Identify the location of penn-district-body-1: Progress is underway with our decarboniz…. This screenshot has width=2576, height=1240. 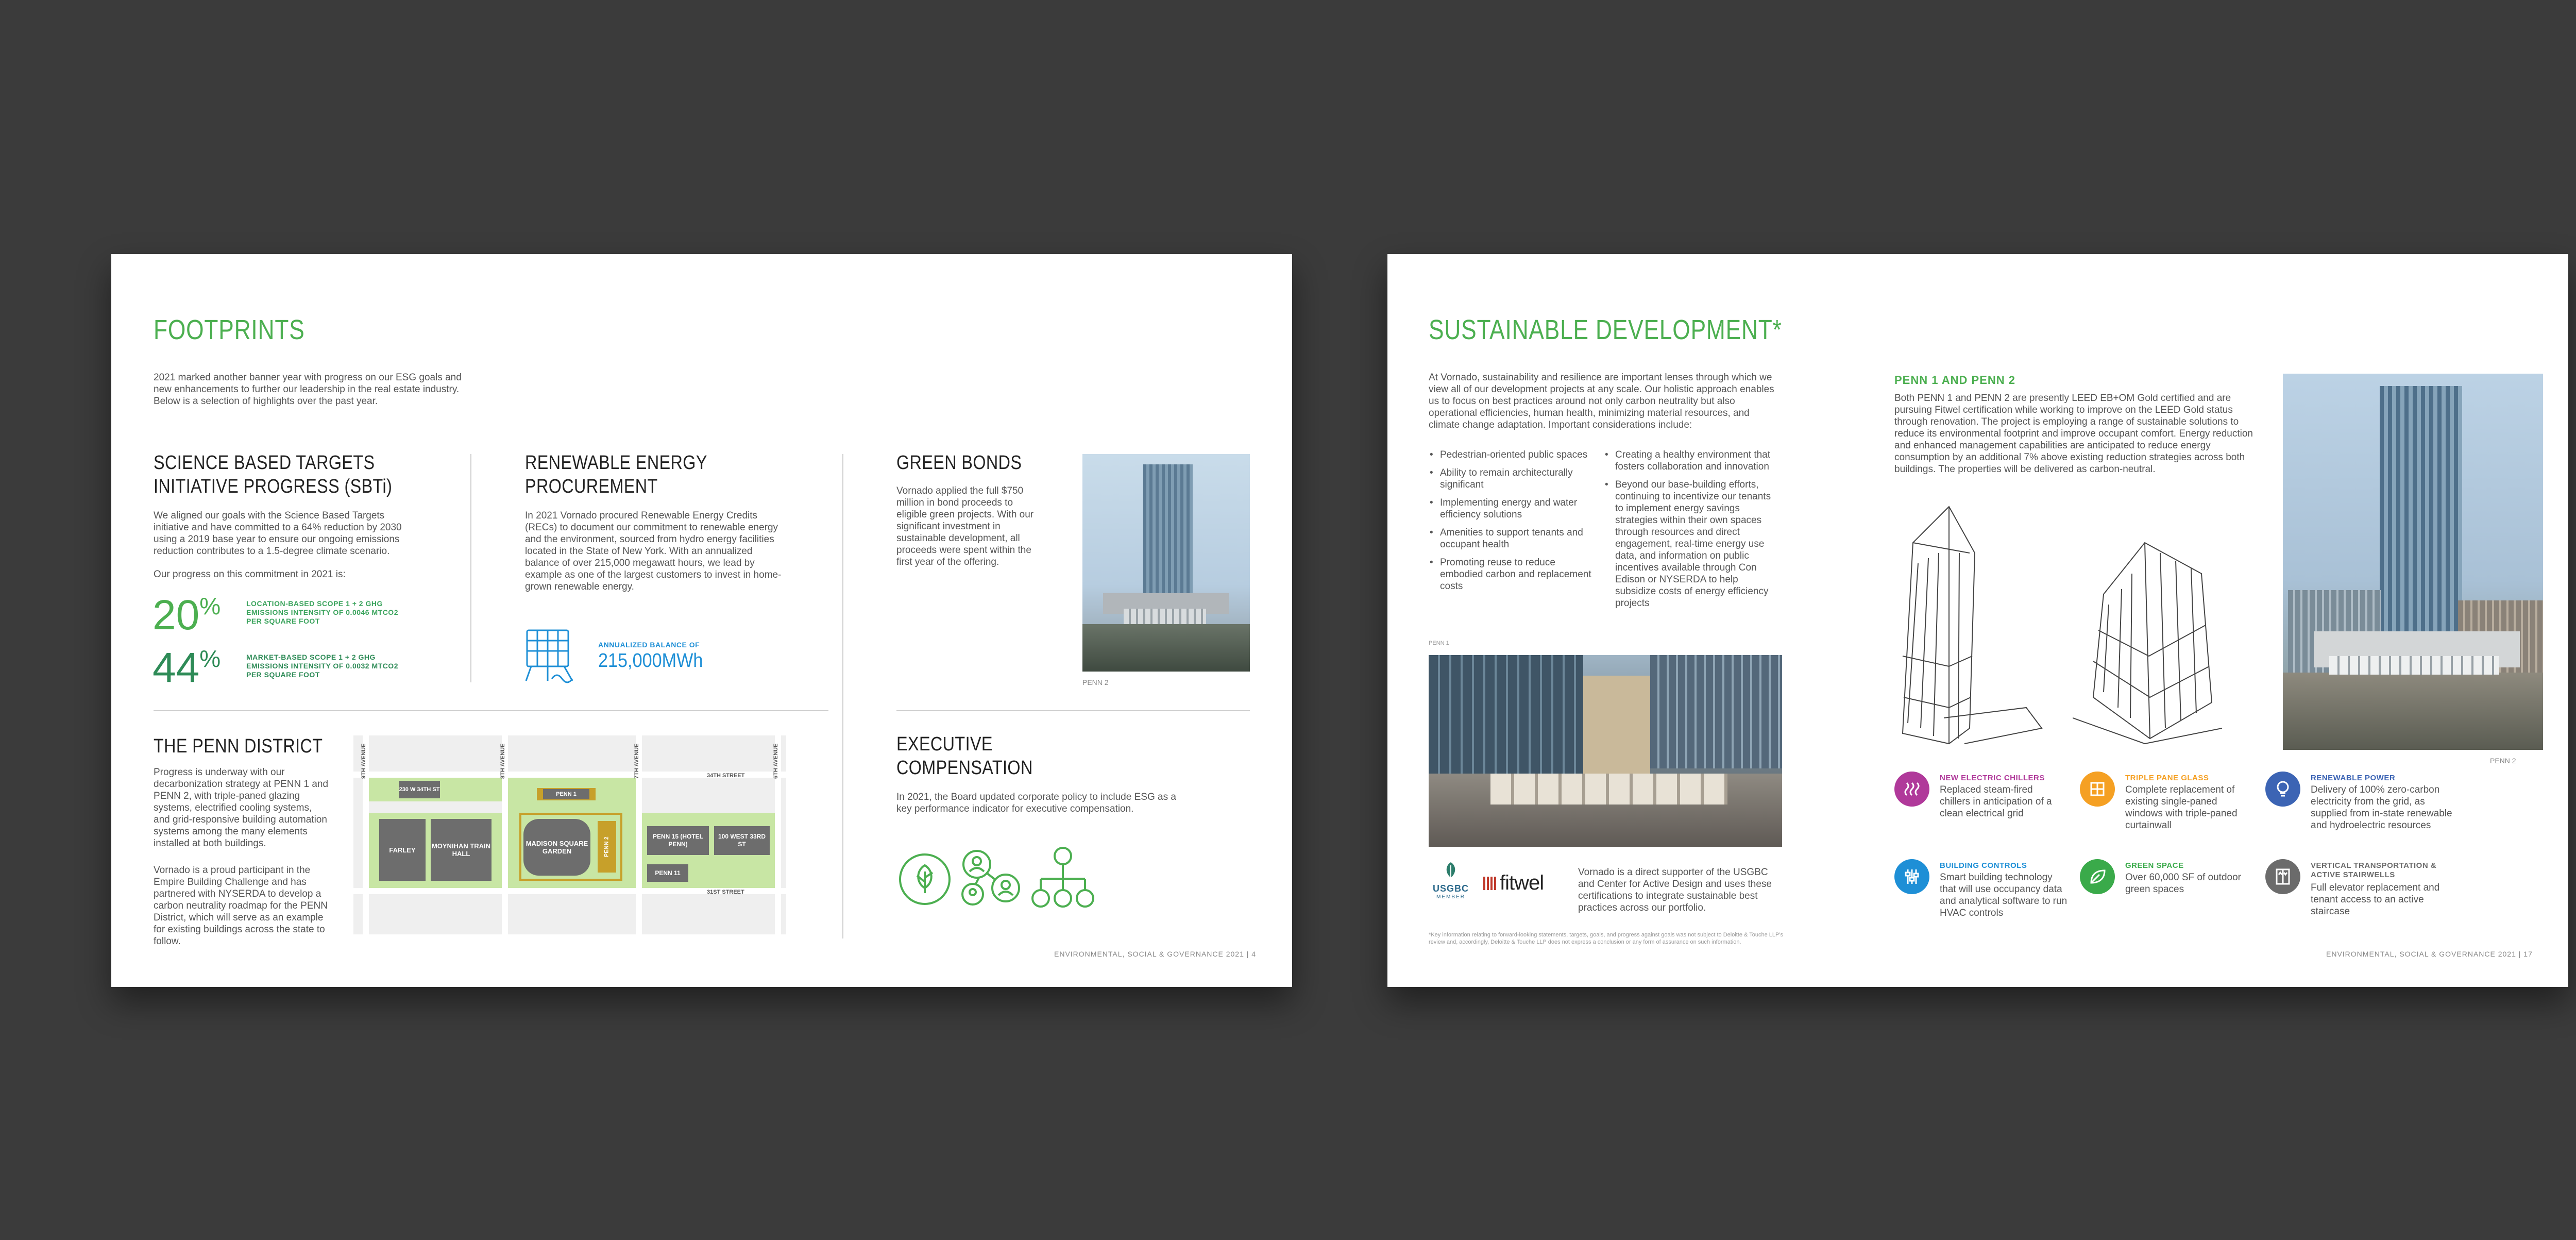
(241, 808).